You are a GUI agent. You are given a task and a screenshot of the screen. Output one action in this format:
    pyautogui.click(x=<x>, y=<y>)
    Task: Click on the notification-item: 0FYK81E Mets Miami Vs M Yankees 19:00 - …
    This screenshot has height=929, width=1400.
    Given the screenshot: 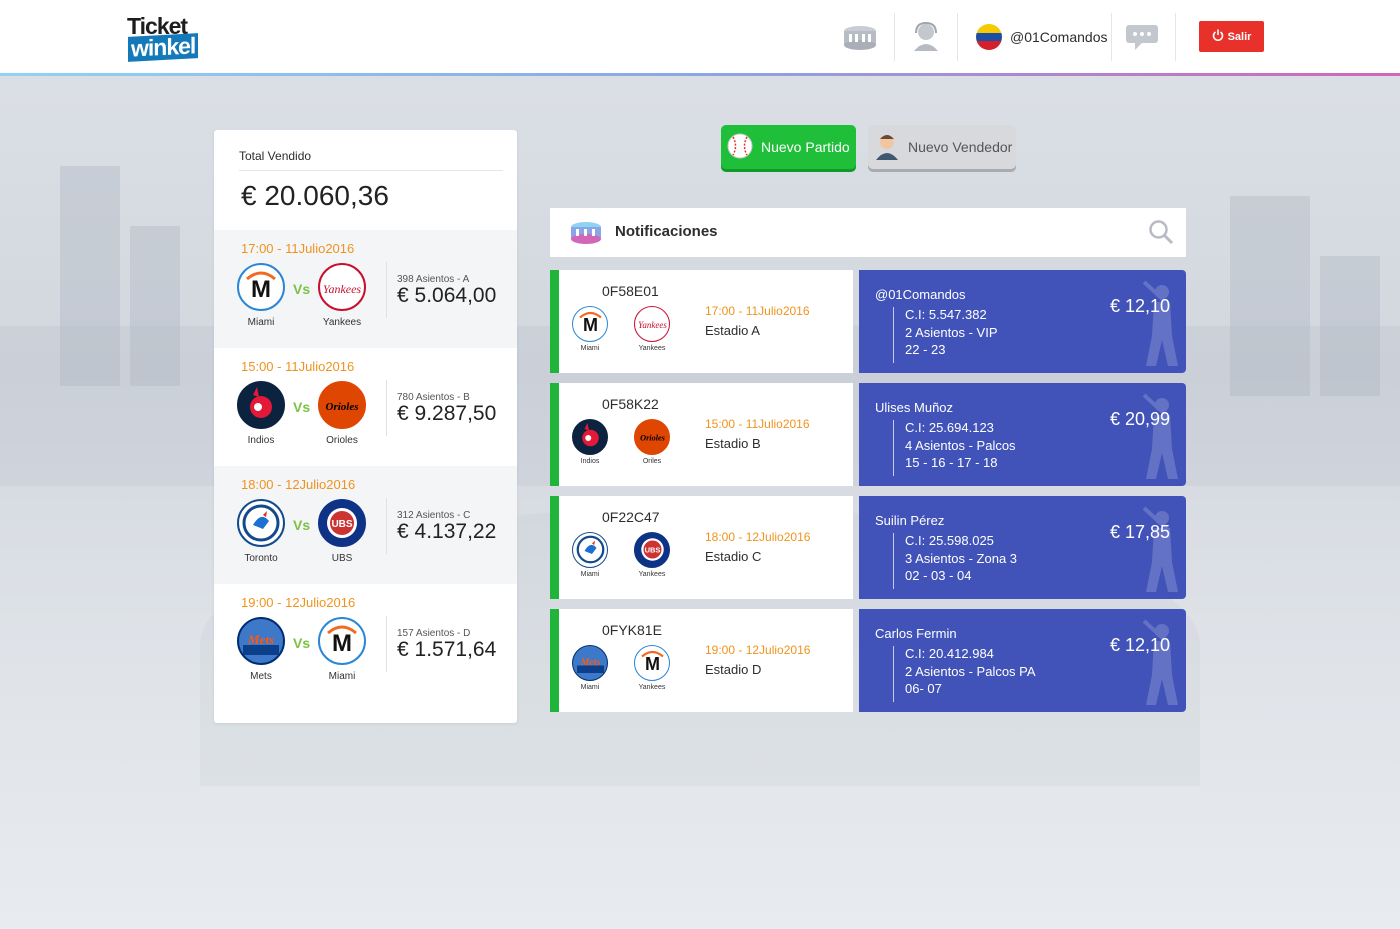 What is the action you would take?
    pyautogui.click(x=868, y=660)
    